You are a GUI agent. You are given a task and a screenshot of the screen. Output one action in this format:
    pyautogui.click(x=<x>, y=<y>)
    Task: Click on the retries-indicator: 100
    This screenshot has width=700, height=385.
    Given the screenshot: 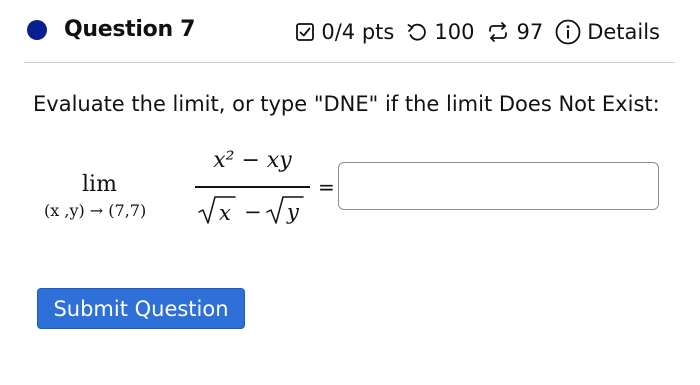 What is the action you would take?
    pyautogui.click(x=440, y=32)
    